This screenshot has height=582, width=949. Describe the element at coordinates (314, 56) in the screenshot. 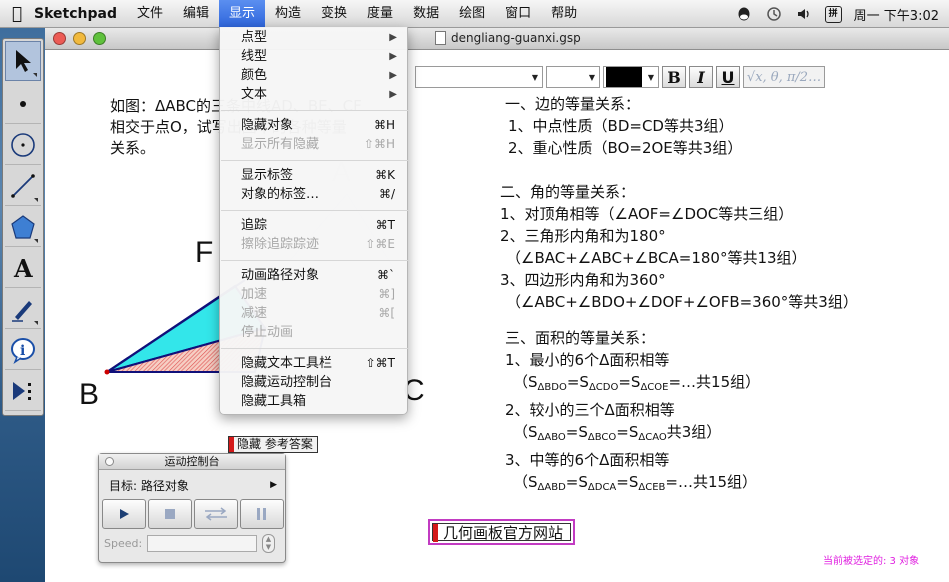

I see `menu-item-line-style: 线型 ▶` at that location.